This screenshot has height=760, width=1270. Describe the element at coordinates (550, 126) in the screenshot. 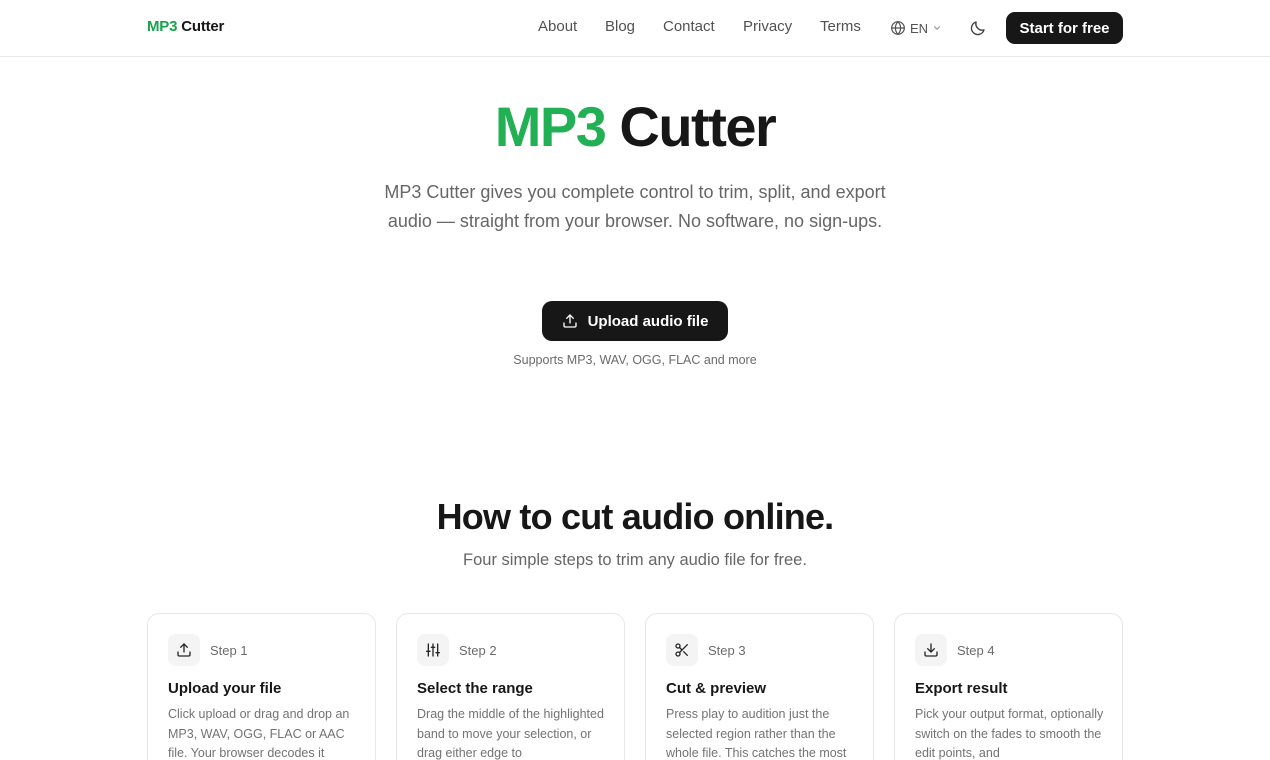

I see `hero-title-accent: MP3` at that location.